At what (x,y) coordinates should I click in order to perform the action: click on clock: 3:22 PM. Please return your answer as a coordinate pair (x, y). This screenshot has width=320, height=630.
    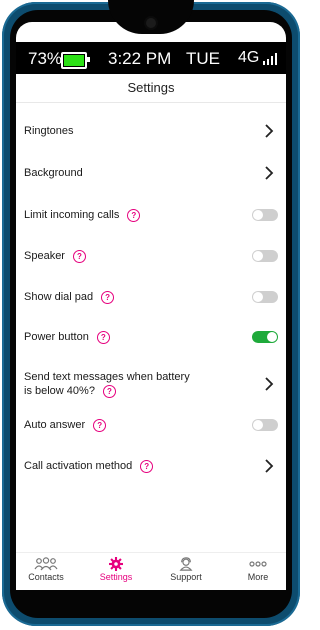
    Looking at the image, I should click on (140, 58).